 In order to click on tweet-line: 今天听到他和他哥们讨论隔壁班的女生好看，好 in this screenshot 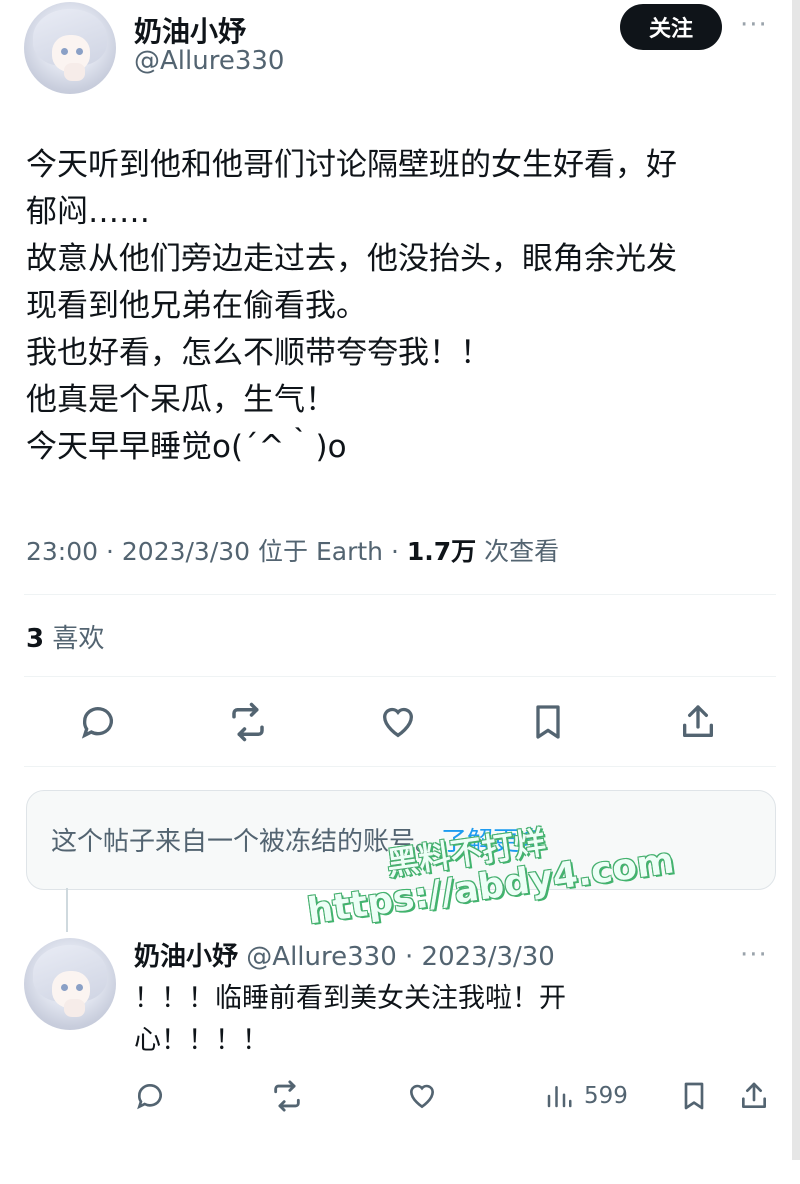, I will do `click(351, 165)`.